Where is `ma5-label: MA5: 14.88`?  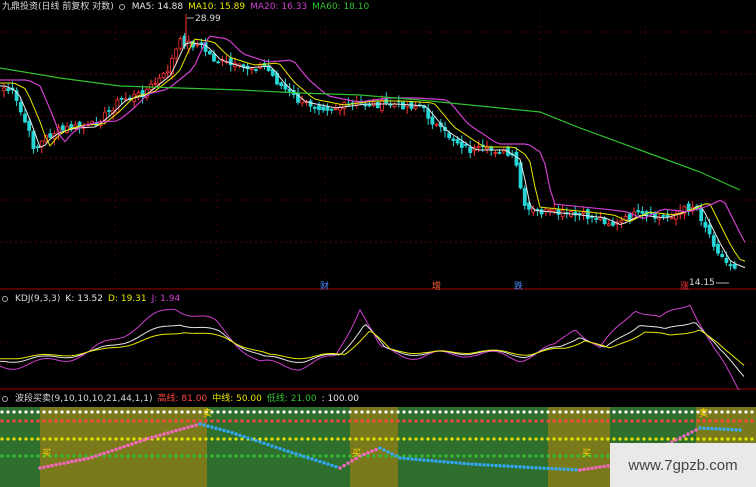
ma5-label: MA5: 14.88 is located at coordinates (157, 7).